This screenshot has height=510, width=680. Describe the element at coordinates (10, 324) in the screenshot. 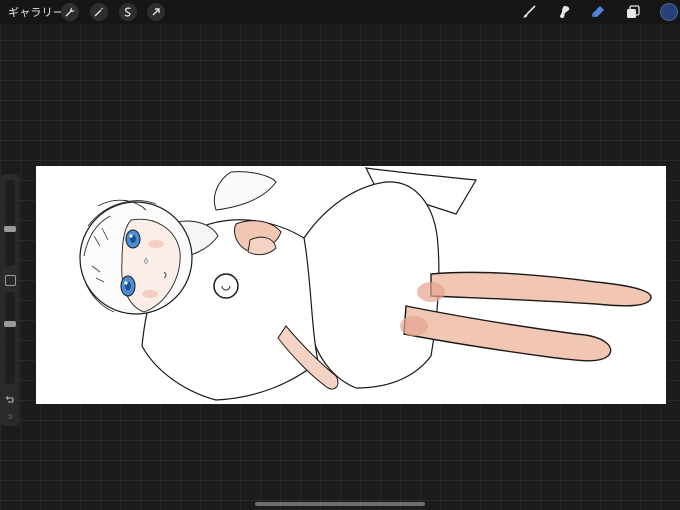

I see `opacity-thumb` at that location.